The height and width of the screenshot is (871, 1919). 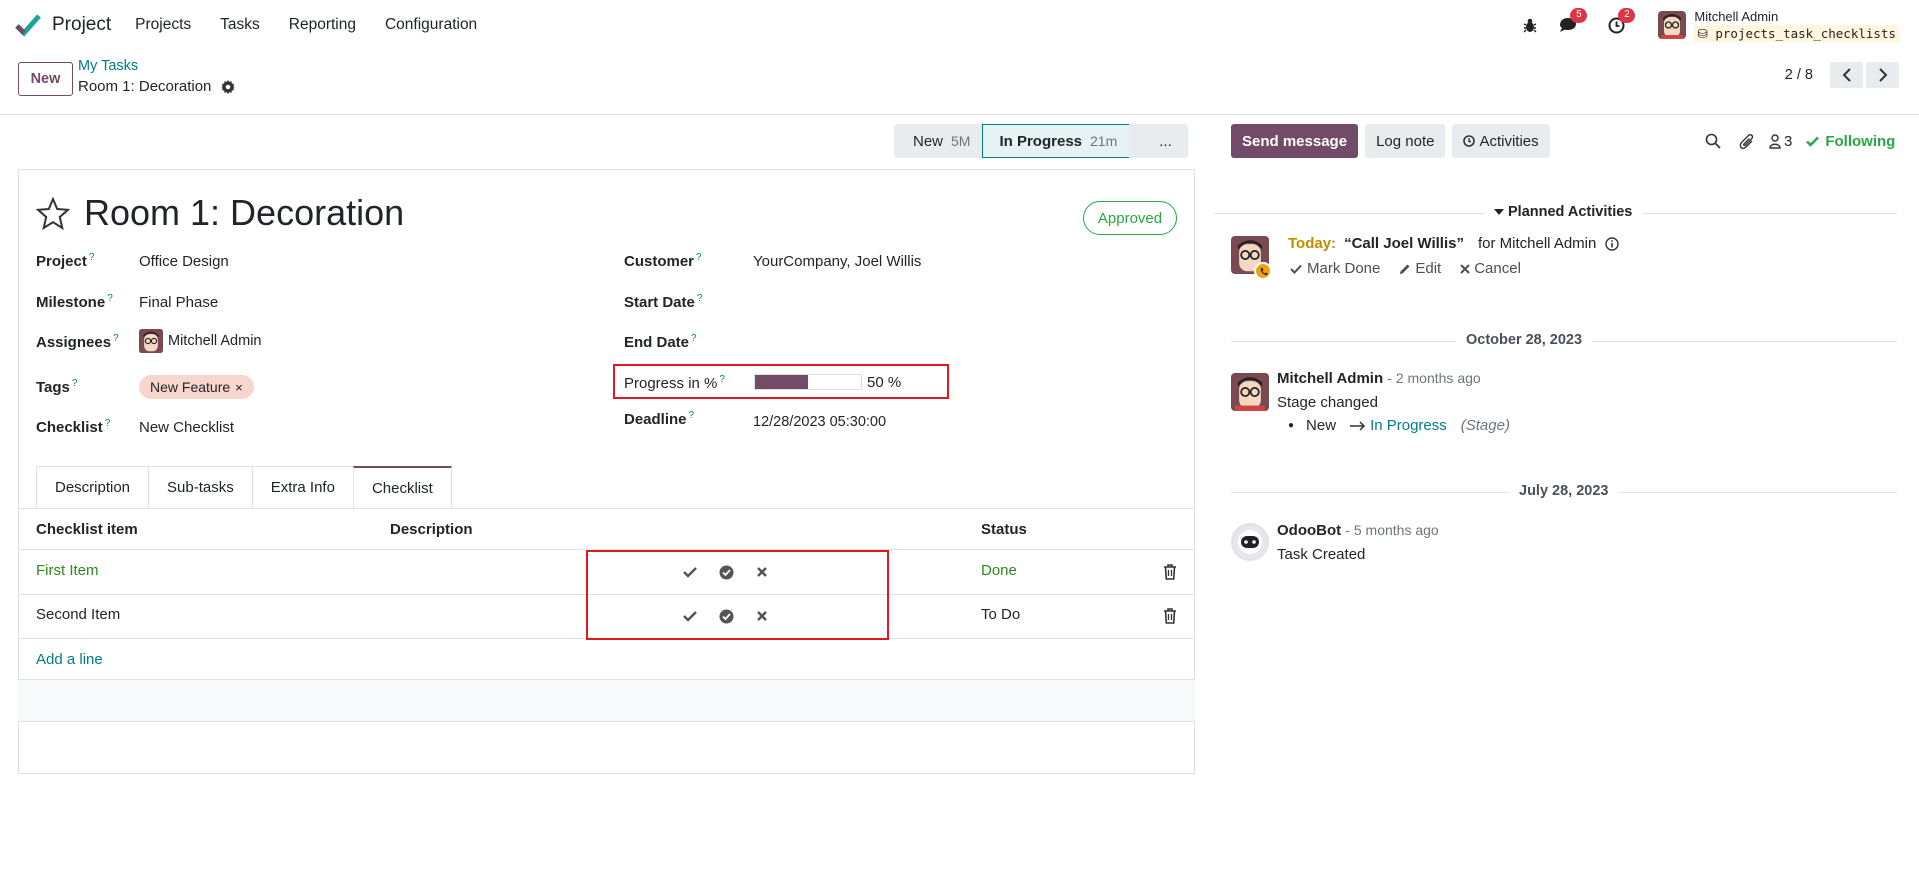 What do you see at coordinates (1672, 25) in the screenshot?
I see `user-avatar` at bounding box center [1672, 25].